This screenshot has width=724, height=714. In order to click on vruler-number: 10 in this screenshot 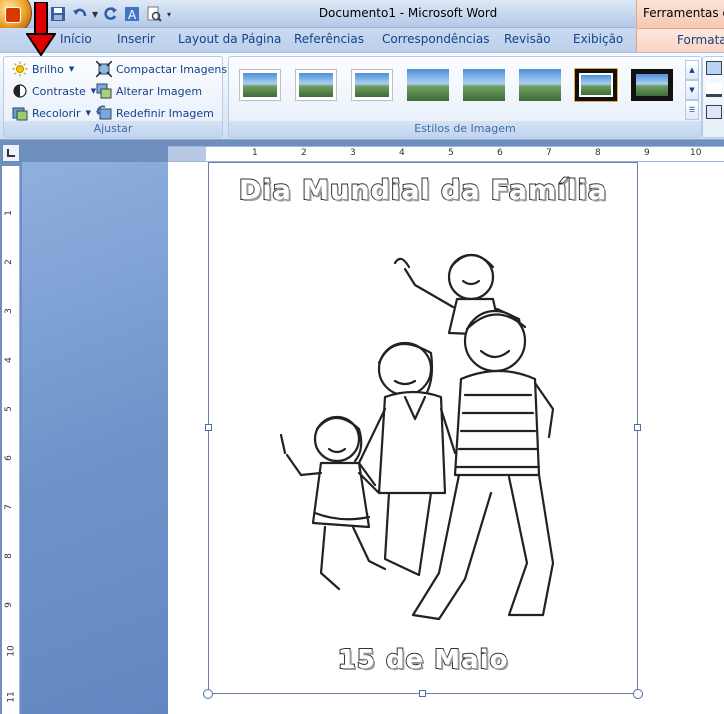, I will do `click(11, 651)`.